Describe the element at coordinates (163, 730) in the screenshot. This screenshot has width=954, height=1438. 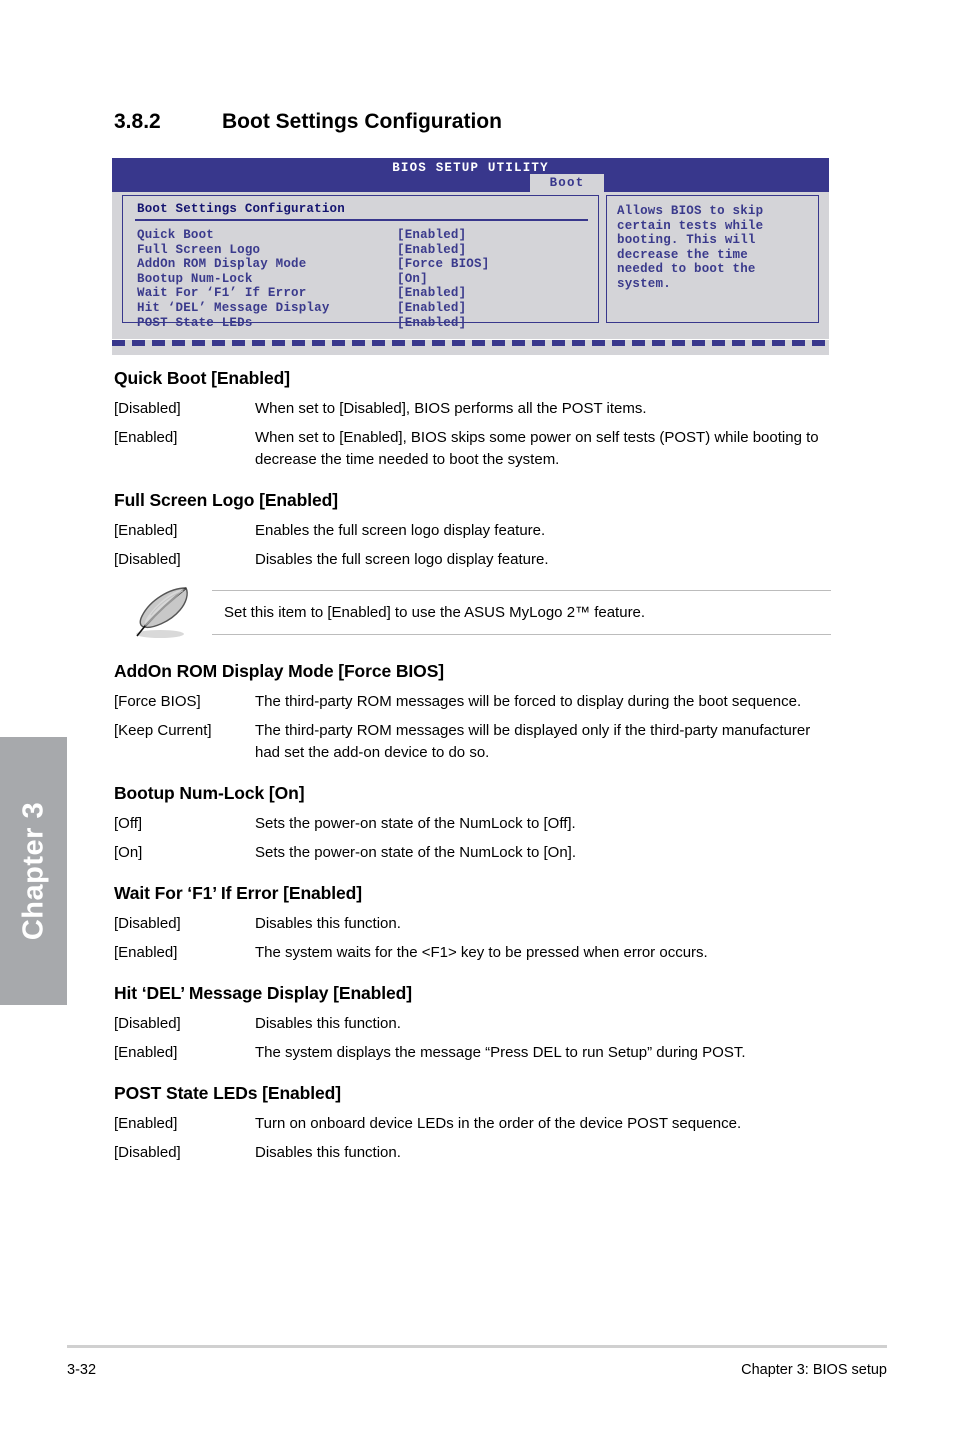
I see `option-key: [Keep Current]` at that location.